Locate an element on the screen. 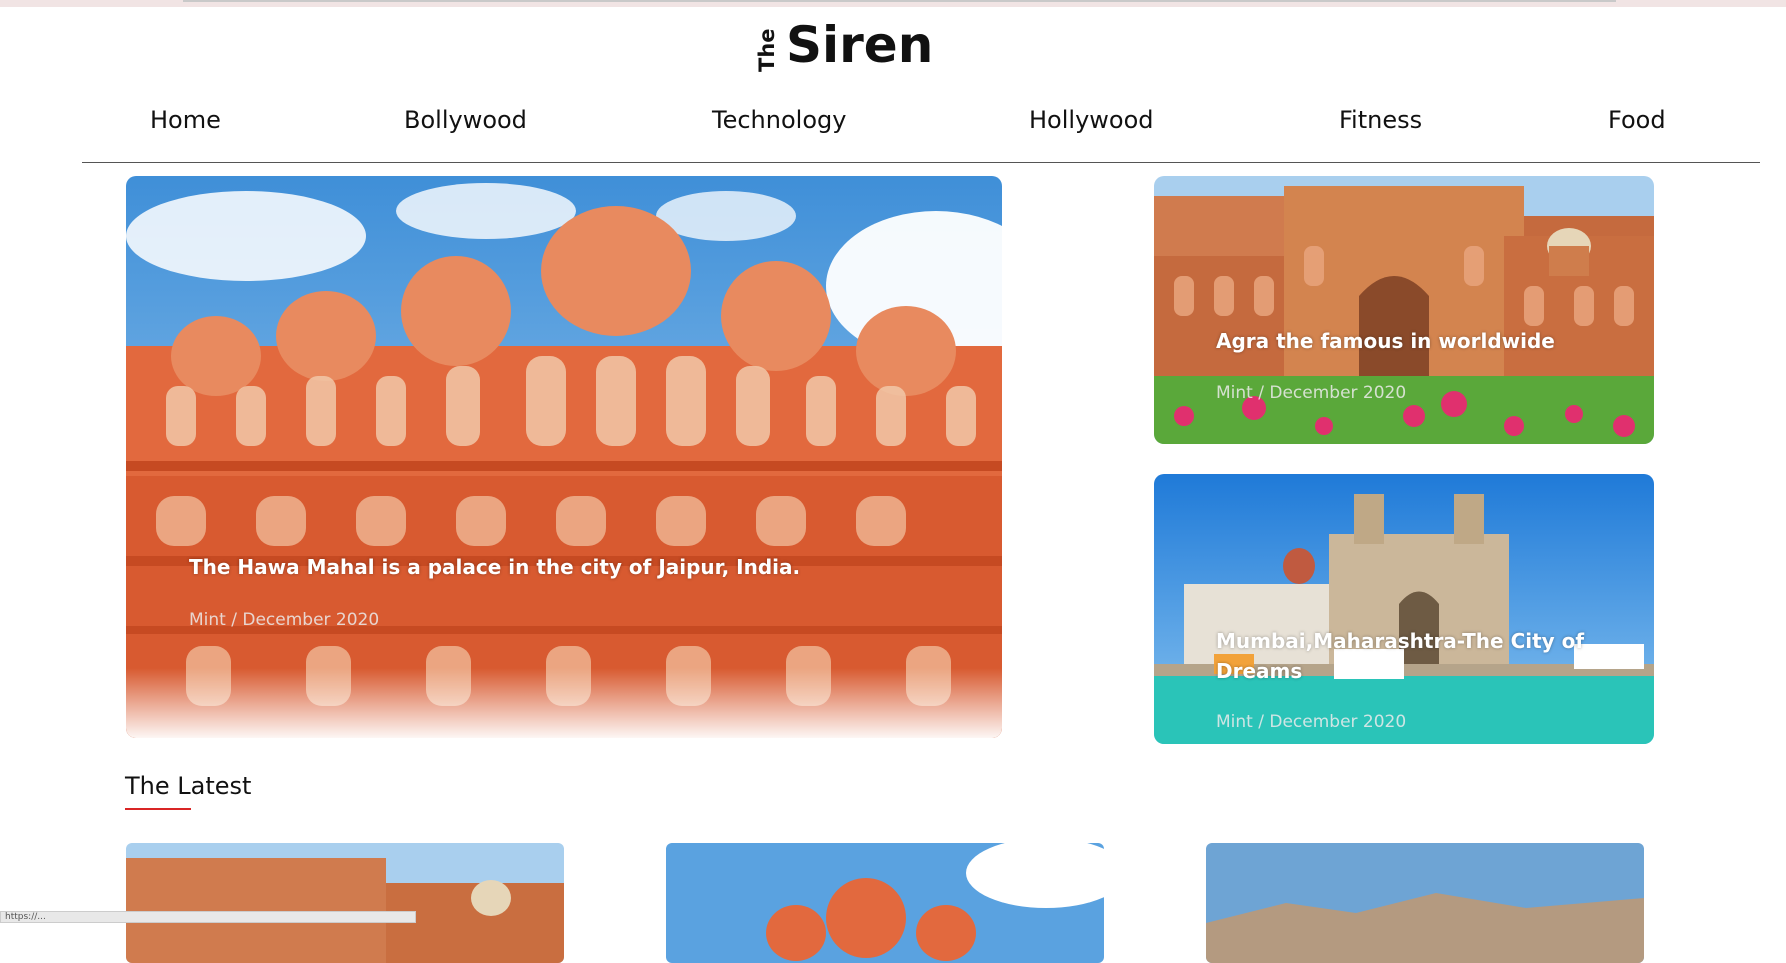  side-card-2-meta: Mint / December 2020 is located at coordinates (1311, 722).